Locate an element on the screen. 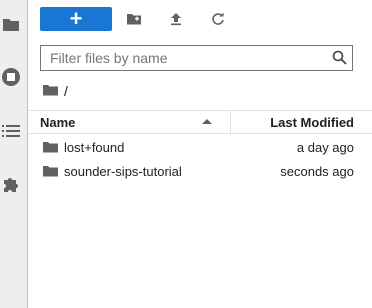 The width and height of the screenshot is (372, 308). home-folder-icon is located at coordinates (50, 91).